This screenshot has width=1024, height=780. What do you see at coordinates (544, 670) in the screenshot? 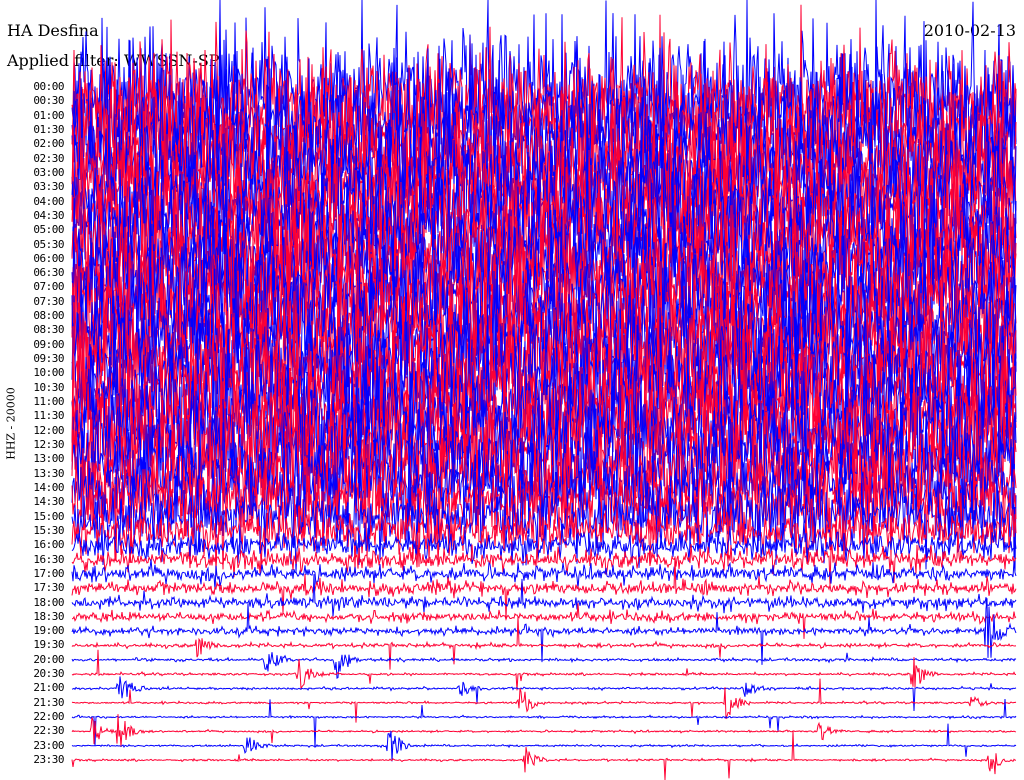
I see `trace-2030` at bounding box center [544, 670].